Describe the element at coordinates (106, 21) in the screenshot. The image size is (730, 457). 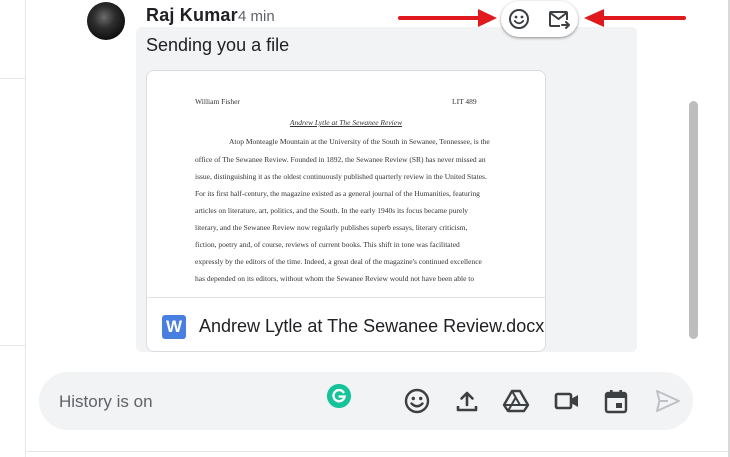
I see `avatar` at that location.